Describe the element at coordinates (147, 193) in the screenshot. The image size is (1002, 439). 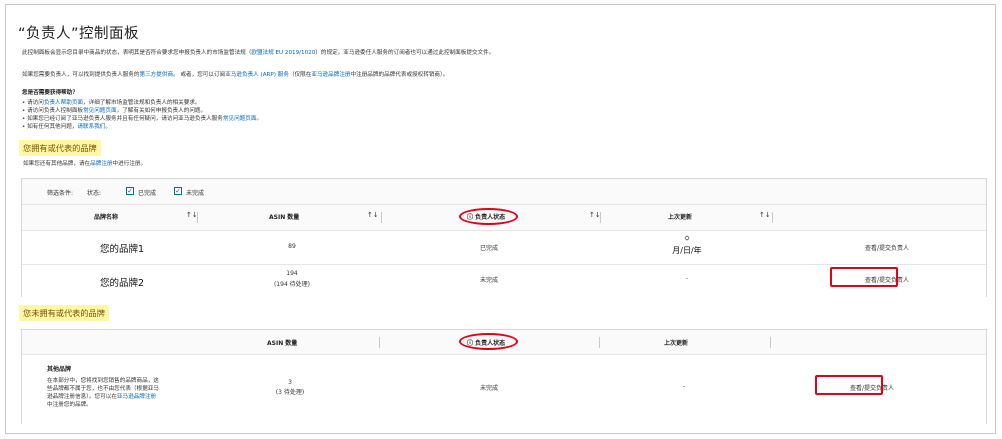
I see `filter-complete-label: 已完成` at that location.